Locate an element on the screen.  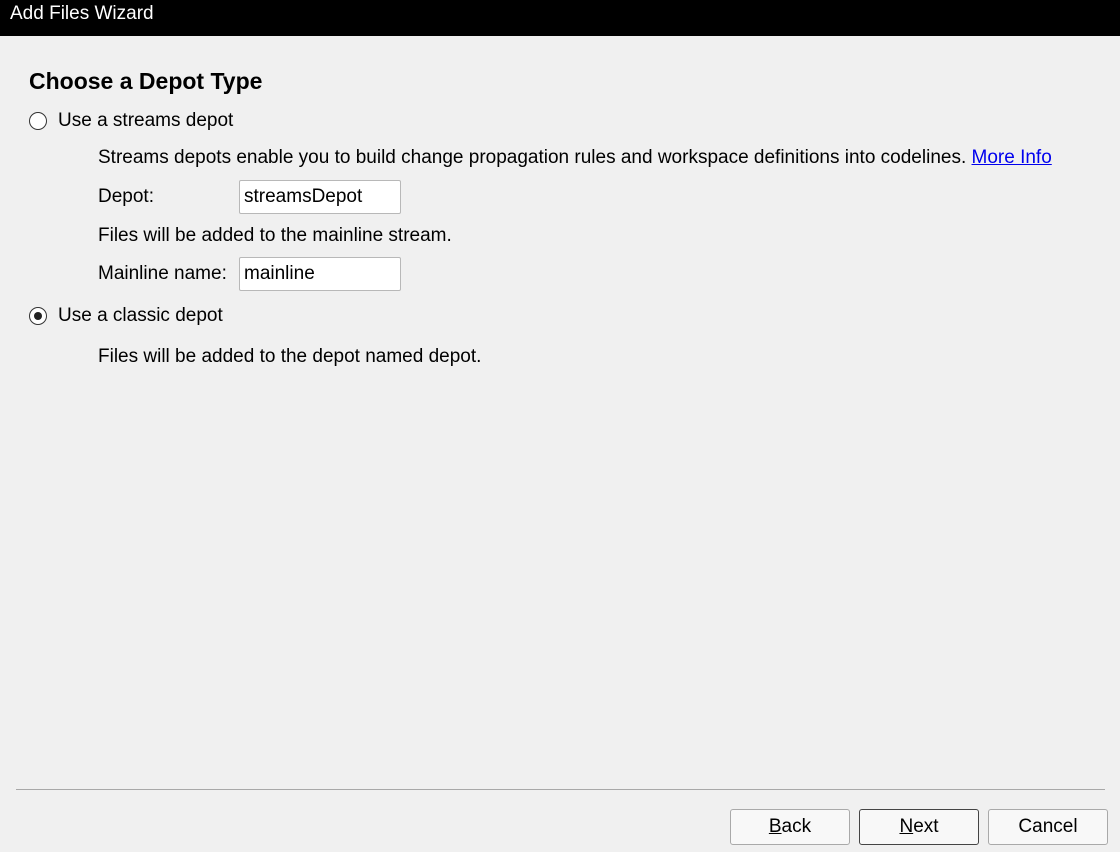
next-mnemonic: N is located at coordinates (906, 826).